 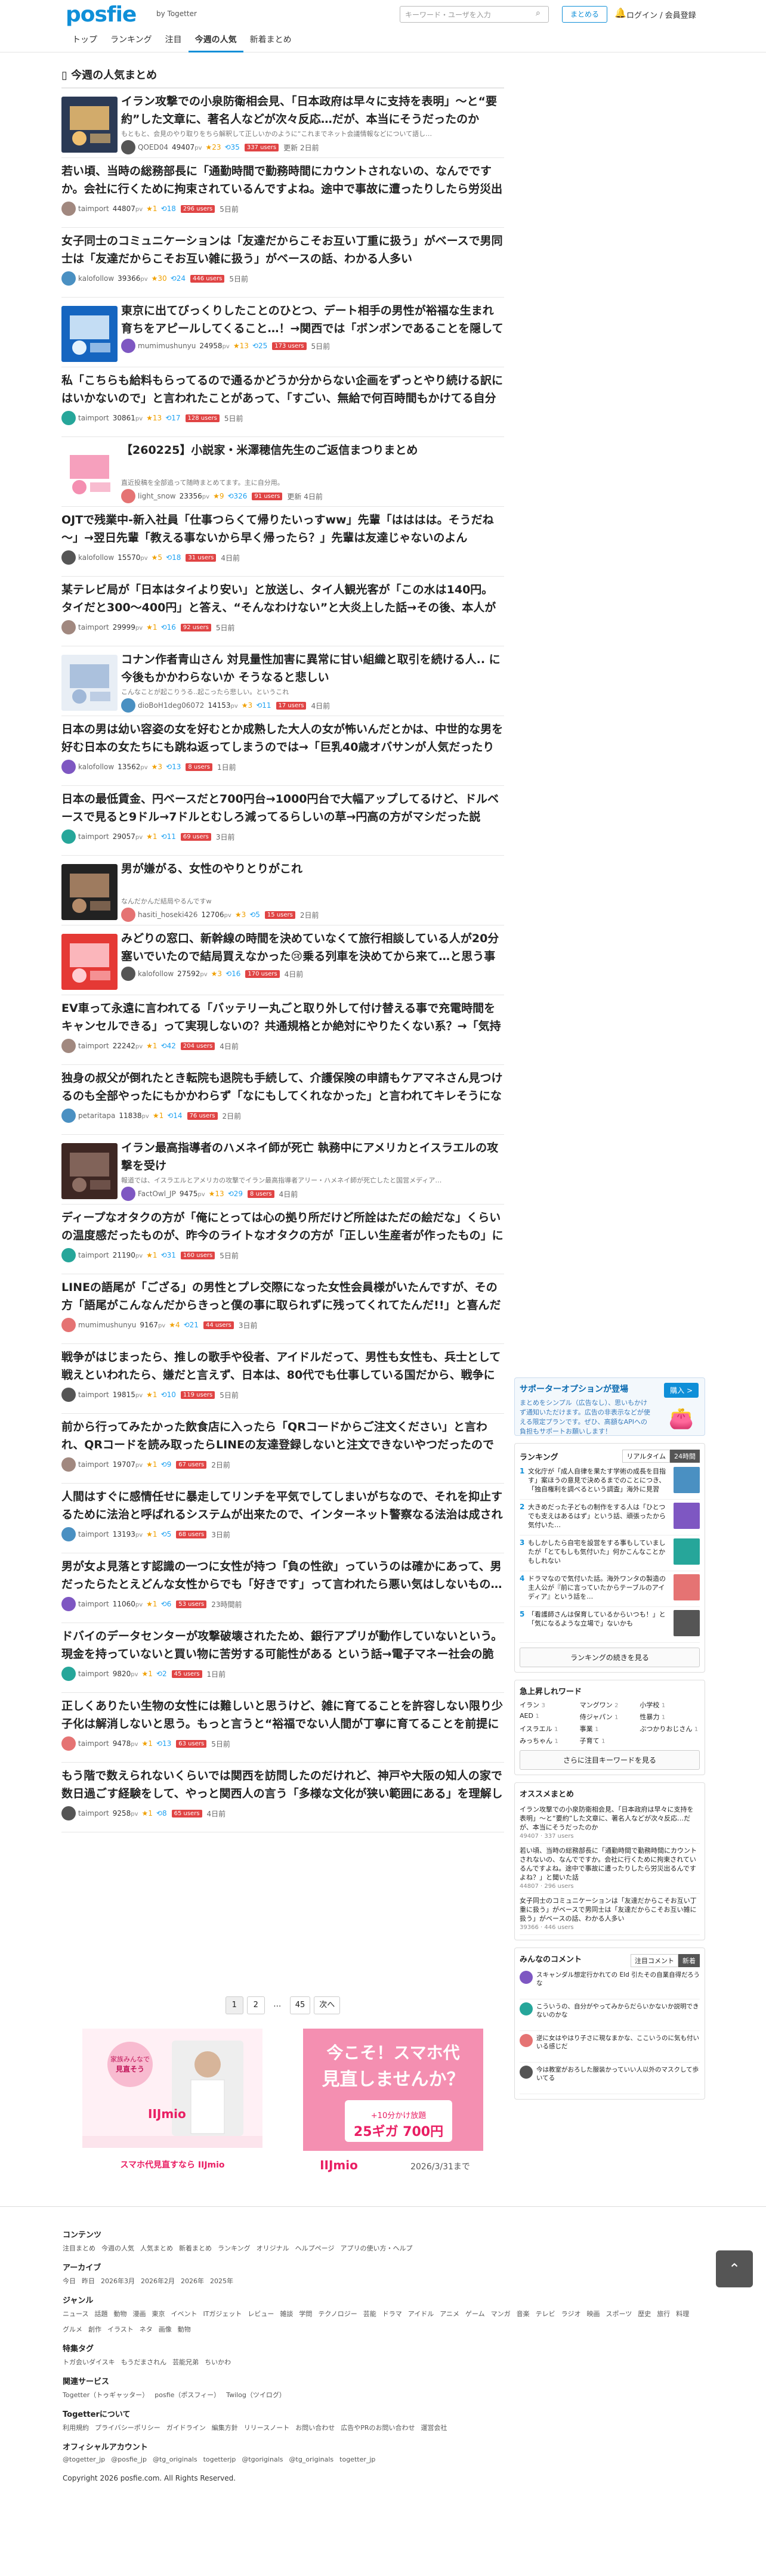 What do you see at coordinates (315, 2428) in the screenshot?
I see `footer-link: お問い合わせ` at bounding box center [315, 2428].